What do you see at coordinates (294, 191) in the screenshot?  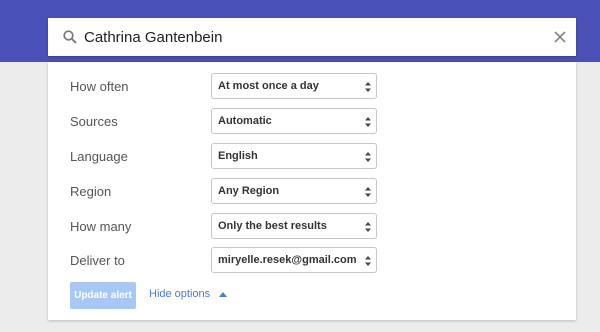 I see `region-select: Any Region` at bounding box center [294, 191].